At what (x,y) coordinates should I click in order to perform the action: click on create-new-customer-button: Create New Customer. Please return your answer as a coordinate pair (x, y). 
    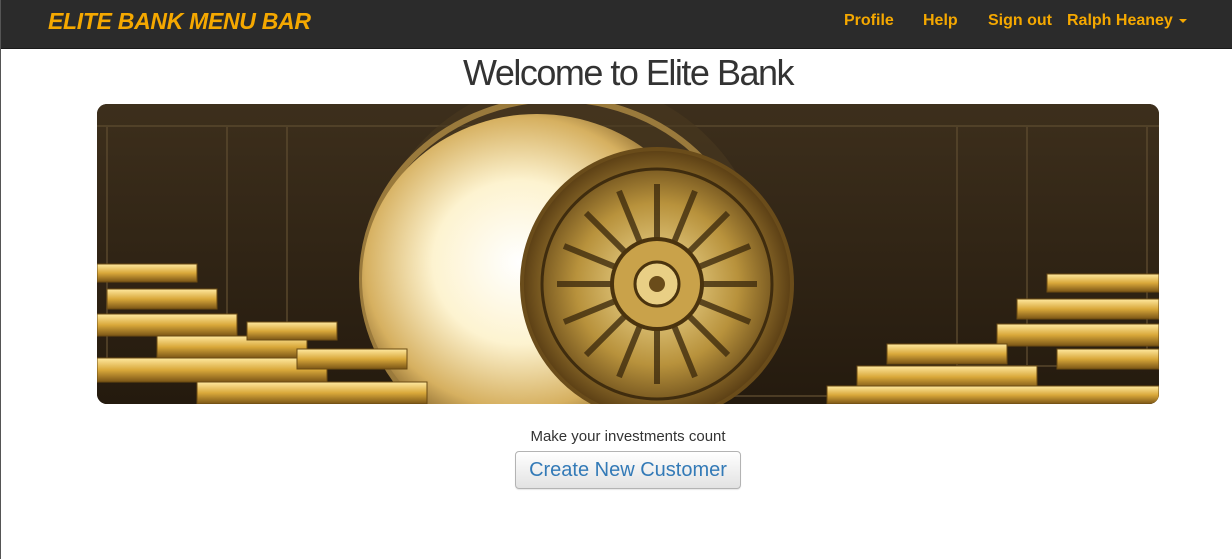
    Looking at the image, I should click on (628, 470).